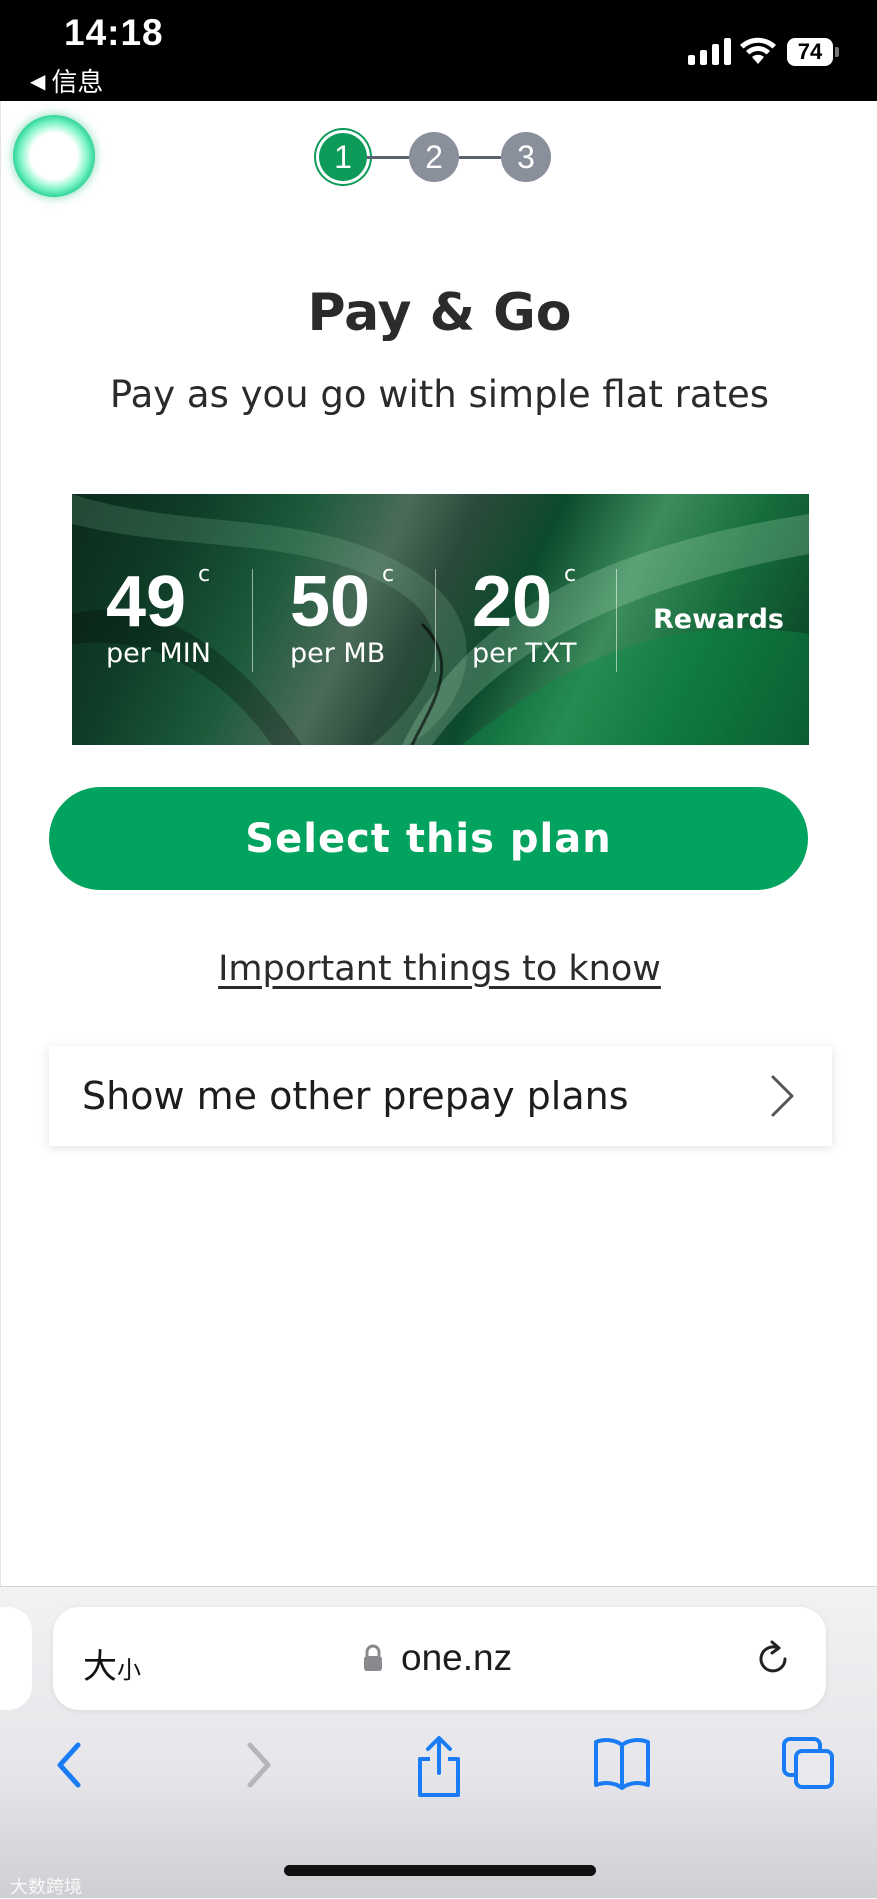  What do you see at coordinates (343, 157) in the screenshot?
I see `step-1: 1` at bounding box center [343, 157].